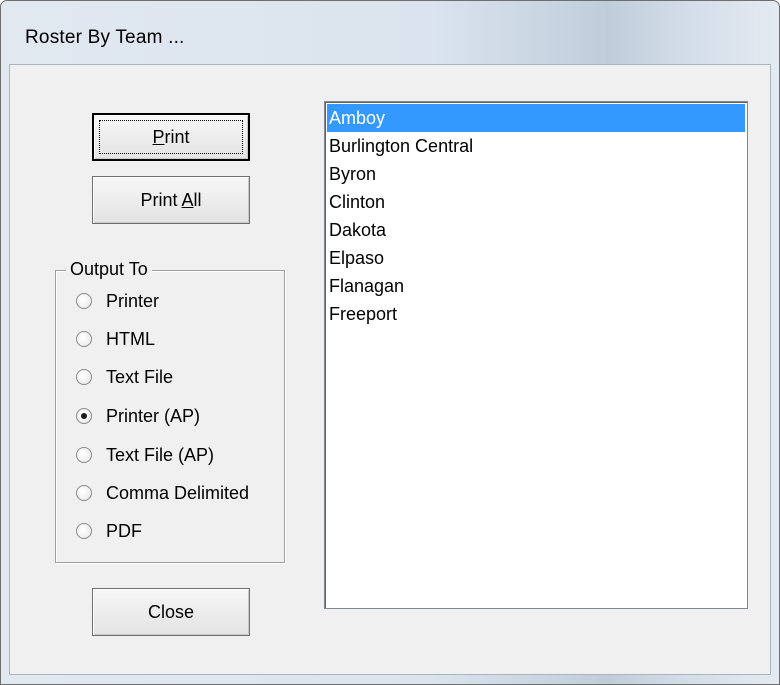 This screenshot has width=780, height=685. I want to click on list-item: Freeport, so click(536, 314).